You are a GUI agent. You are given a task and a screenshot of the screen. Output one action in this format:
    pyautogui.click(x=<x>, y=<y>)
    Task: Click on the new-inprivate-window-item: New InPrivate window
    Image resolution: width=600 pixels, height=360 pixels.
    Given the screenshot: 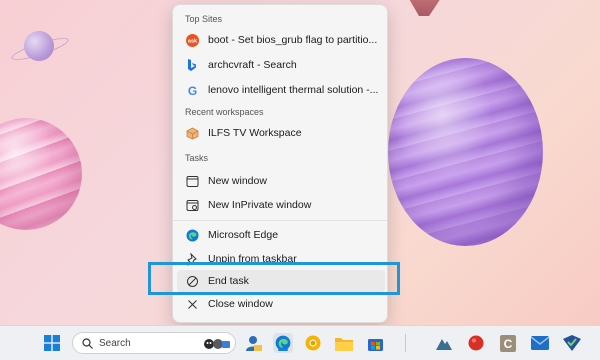 What is the action you would take?
    pyautogui.click(x=281, y=205)
    